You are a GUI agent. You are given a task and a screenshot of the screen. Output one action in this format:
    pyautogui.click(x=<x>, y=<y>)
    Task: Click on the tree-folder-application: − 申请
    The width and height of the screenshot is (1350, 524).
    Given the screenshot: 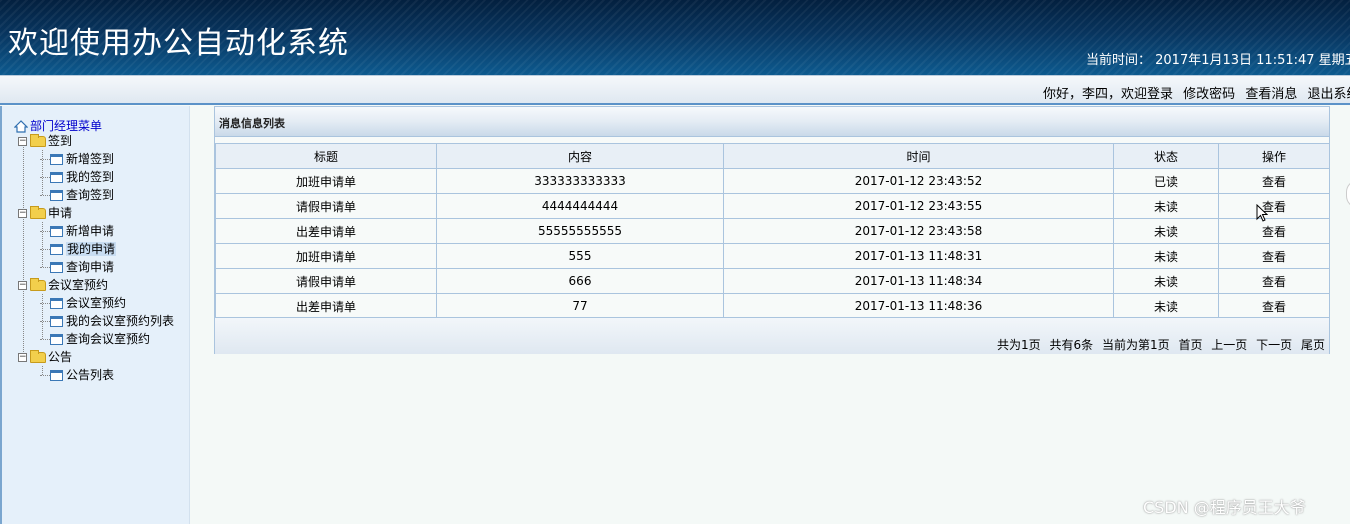 What is the action you would take?
    pyautogui.click(x=45, y=213)
    